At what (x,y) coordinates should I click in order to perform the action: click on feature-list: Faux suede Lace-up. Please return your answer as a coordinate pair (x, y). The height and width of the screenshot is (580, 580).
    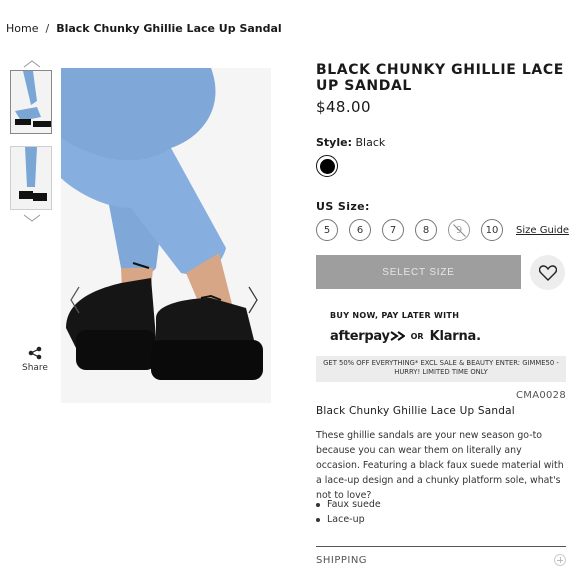
    Looking at the image, I should click on (348, 512).